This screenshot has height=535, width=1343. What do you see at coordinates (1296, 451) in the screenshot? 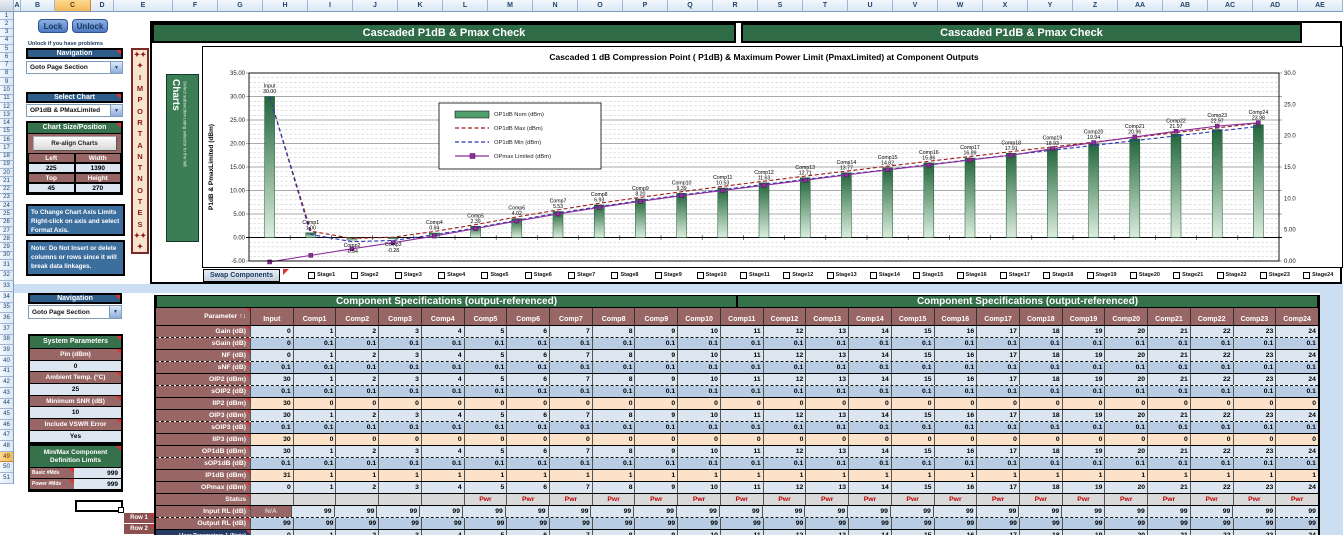
I see `spec-cell: 24` at bounding box center [1296, 451].